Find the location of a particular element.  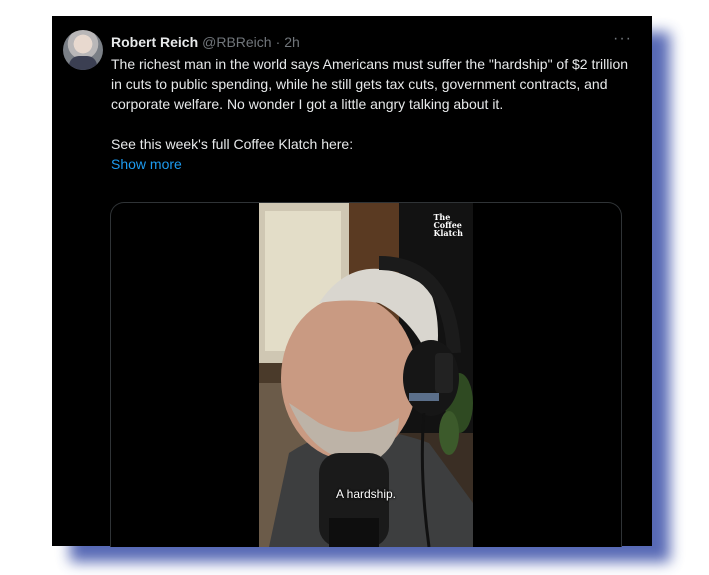

tweet-header: Robert Reich @RBReich · 2h is located at coordinates (205, 42).